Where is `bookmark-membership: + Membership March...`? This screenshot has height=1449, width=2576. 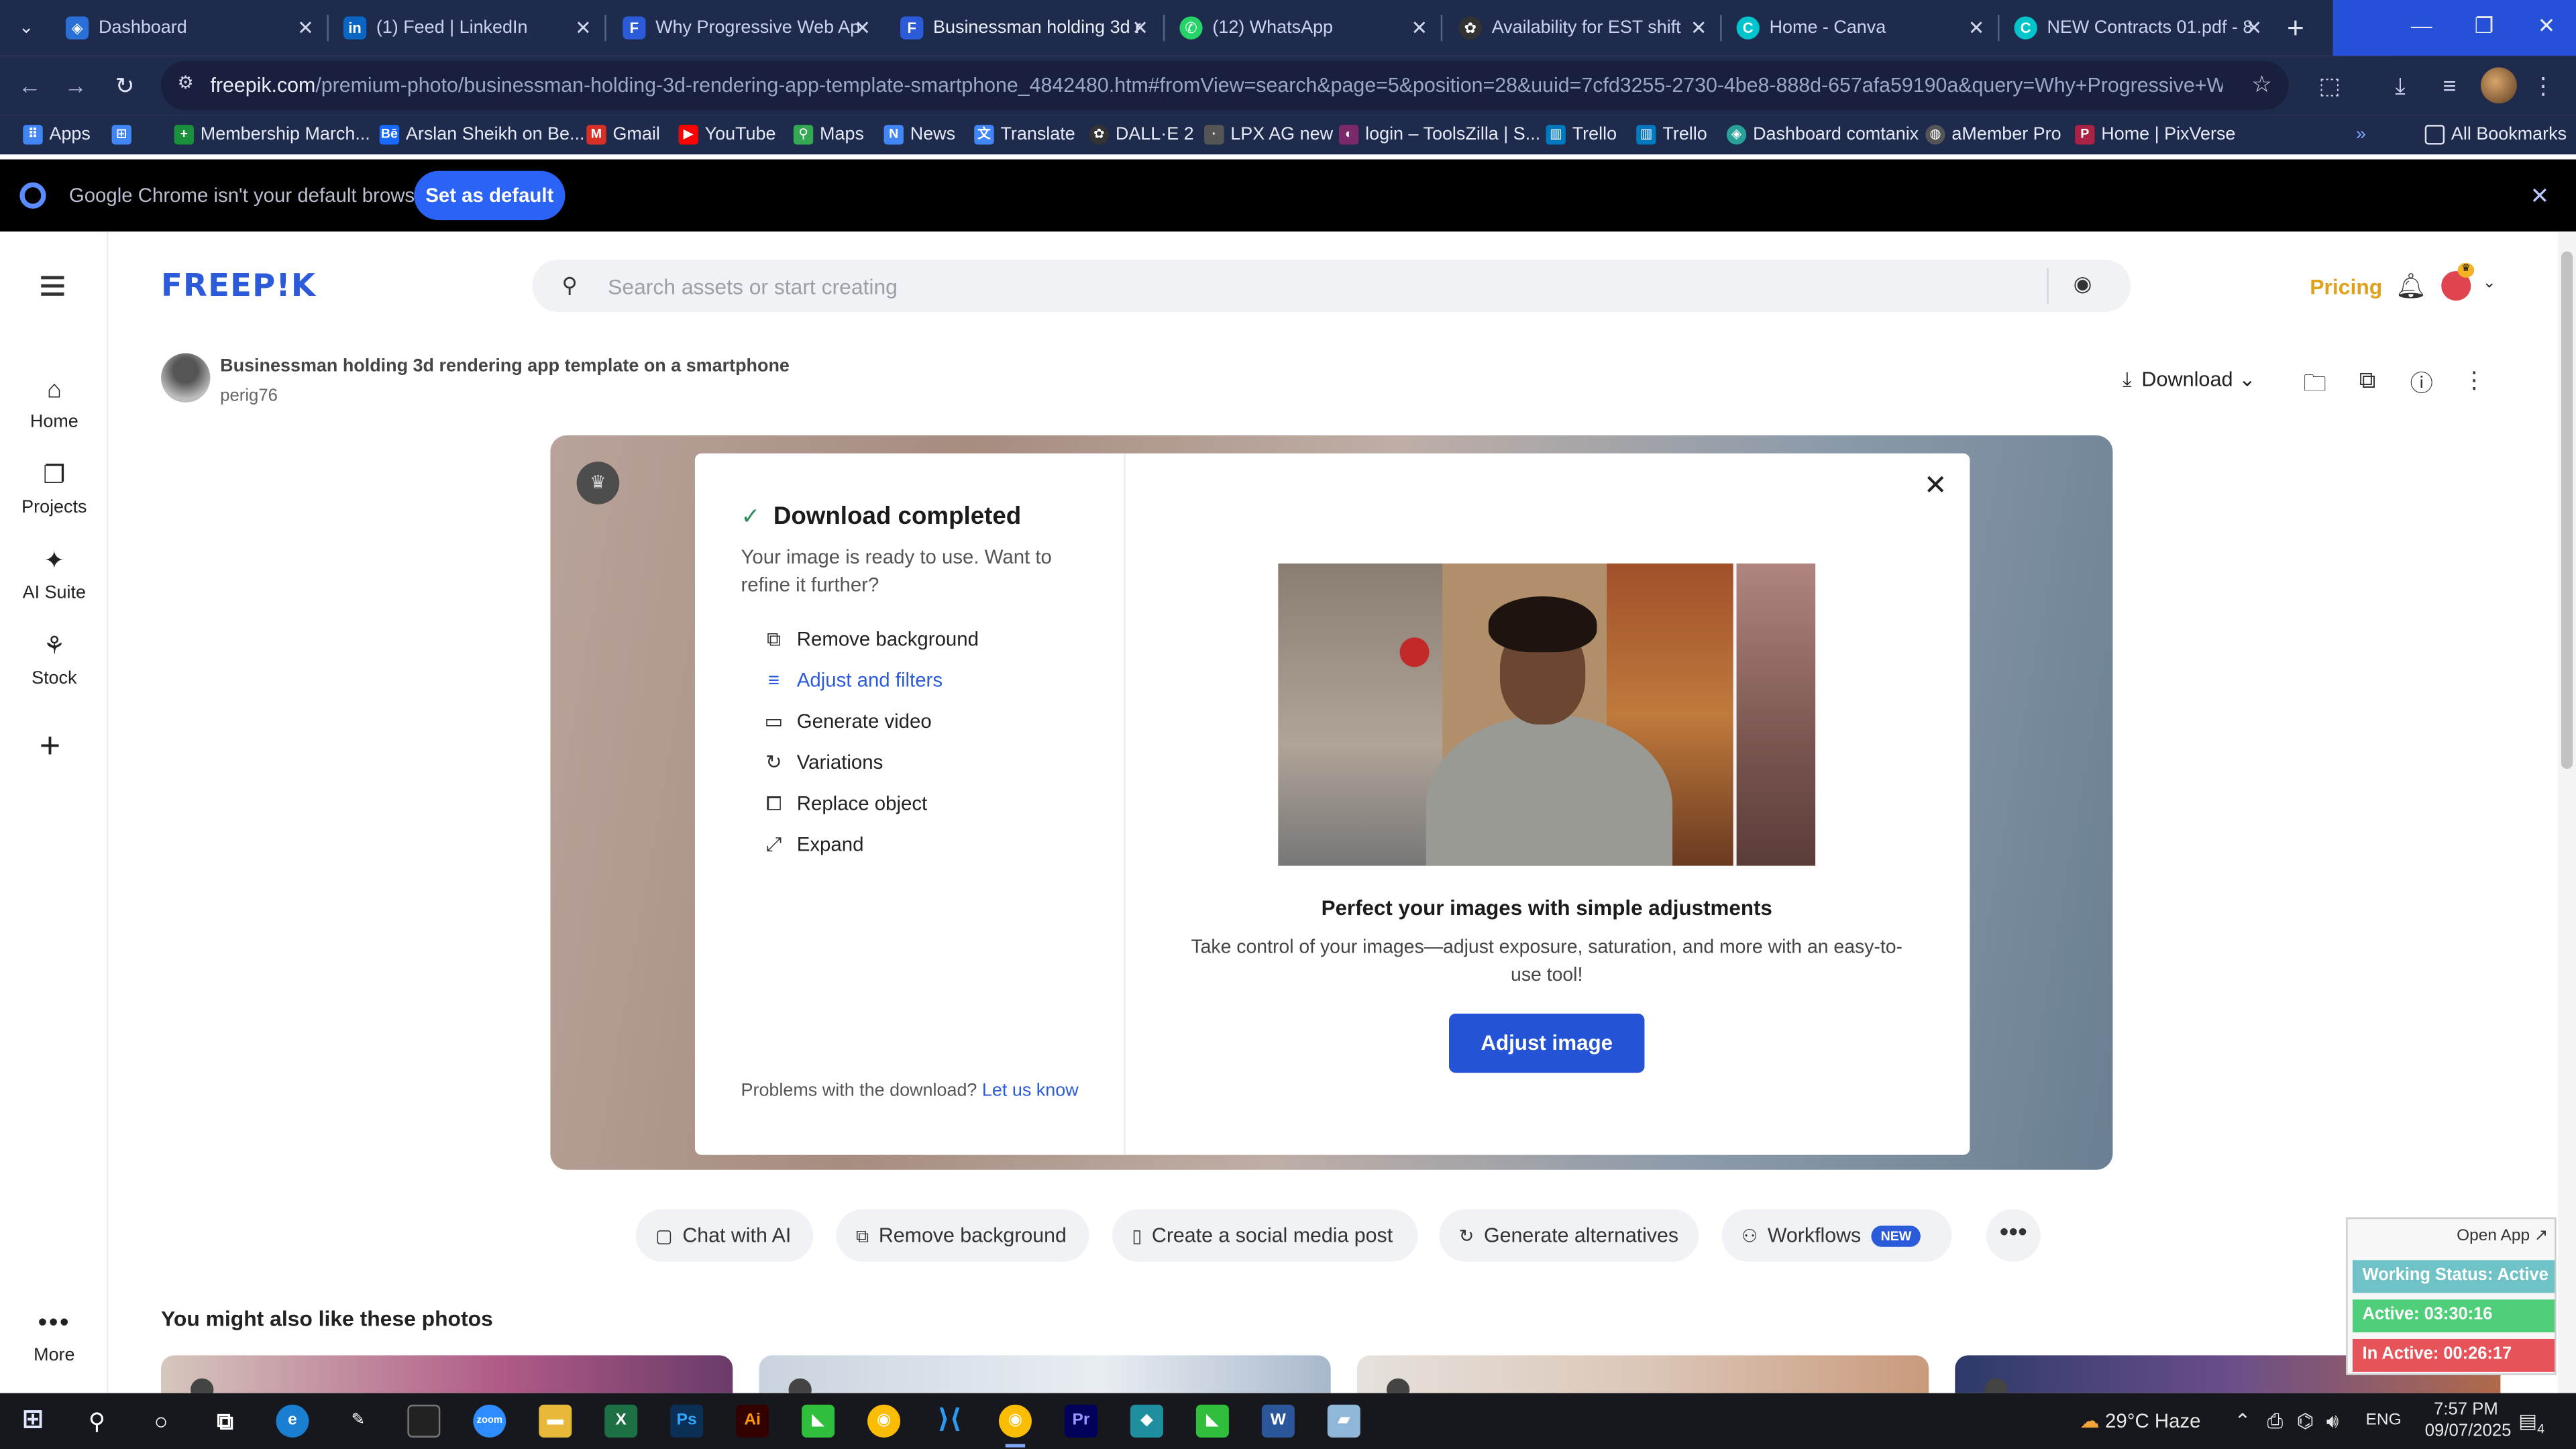 bookmark-membership: + Membership March... is located at coordinates (272, 134).